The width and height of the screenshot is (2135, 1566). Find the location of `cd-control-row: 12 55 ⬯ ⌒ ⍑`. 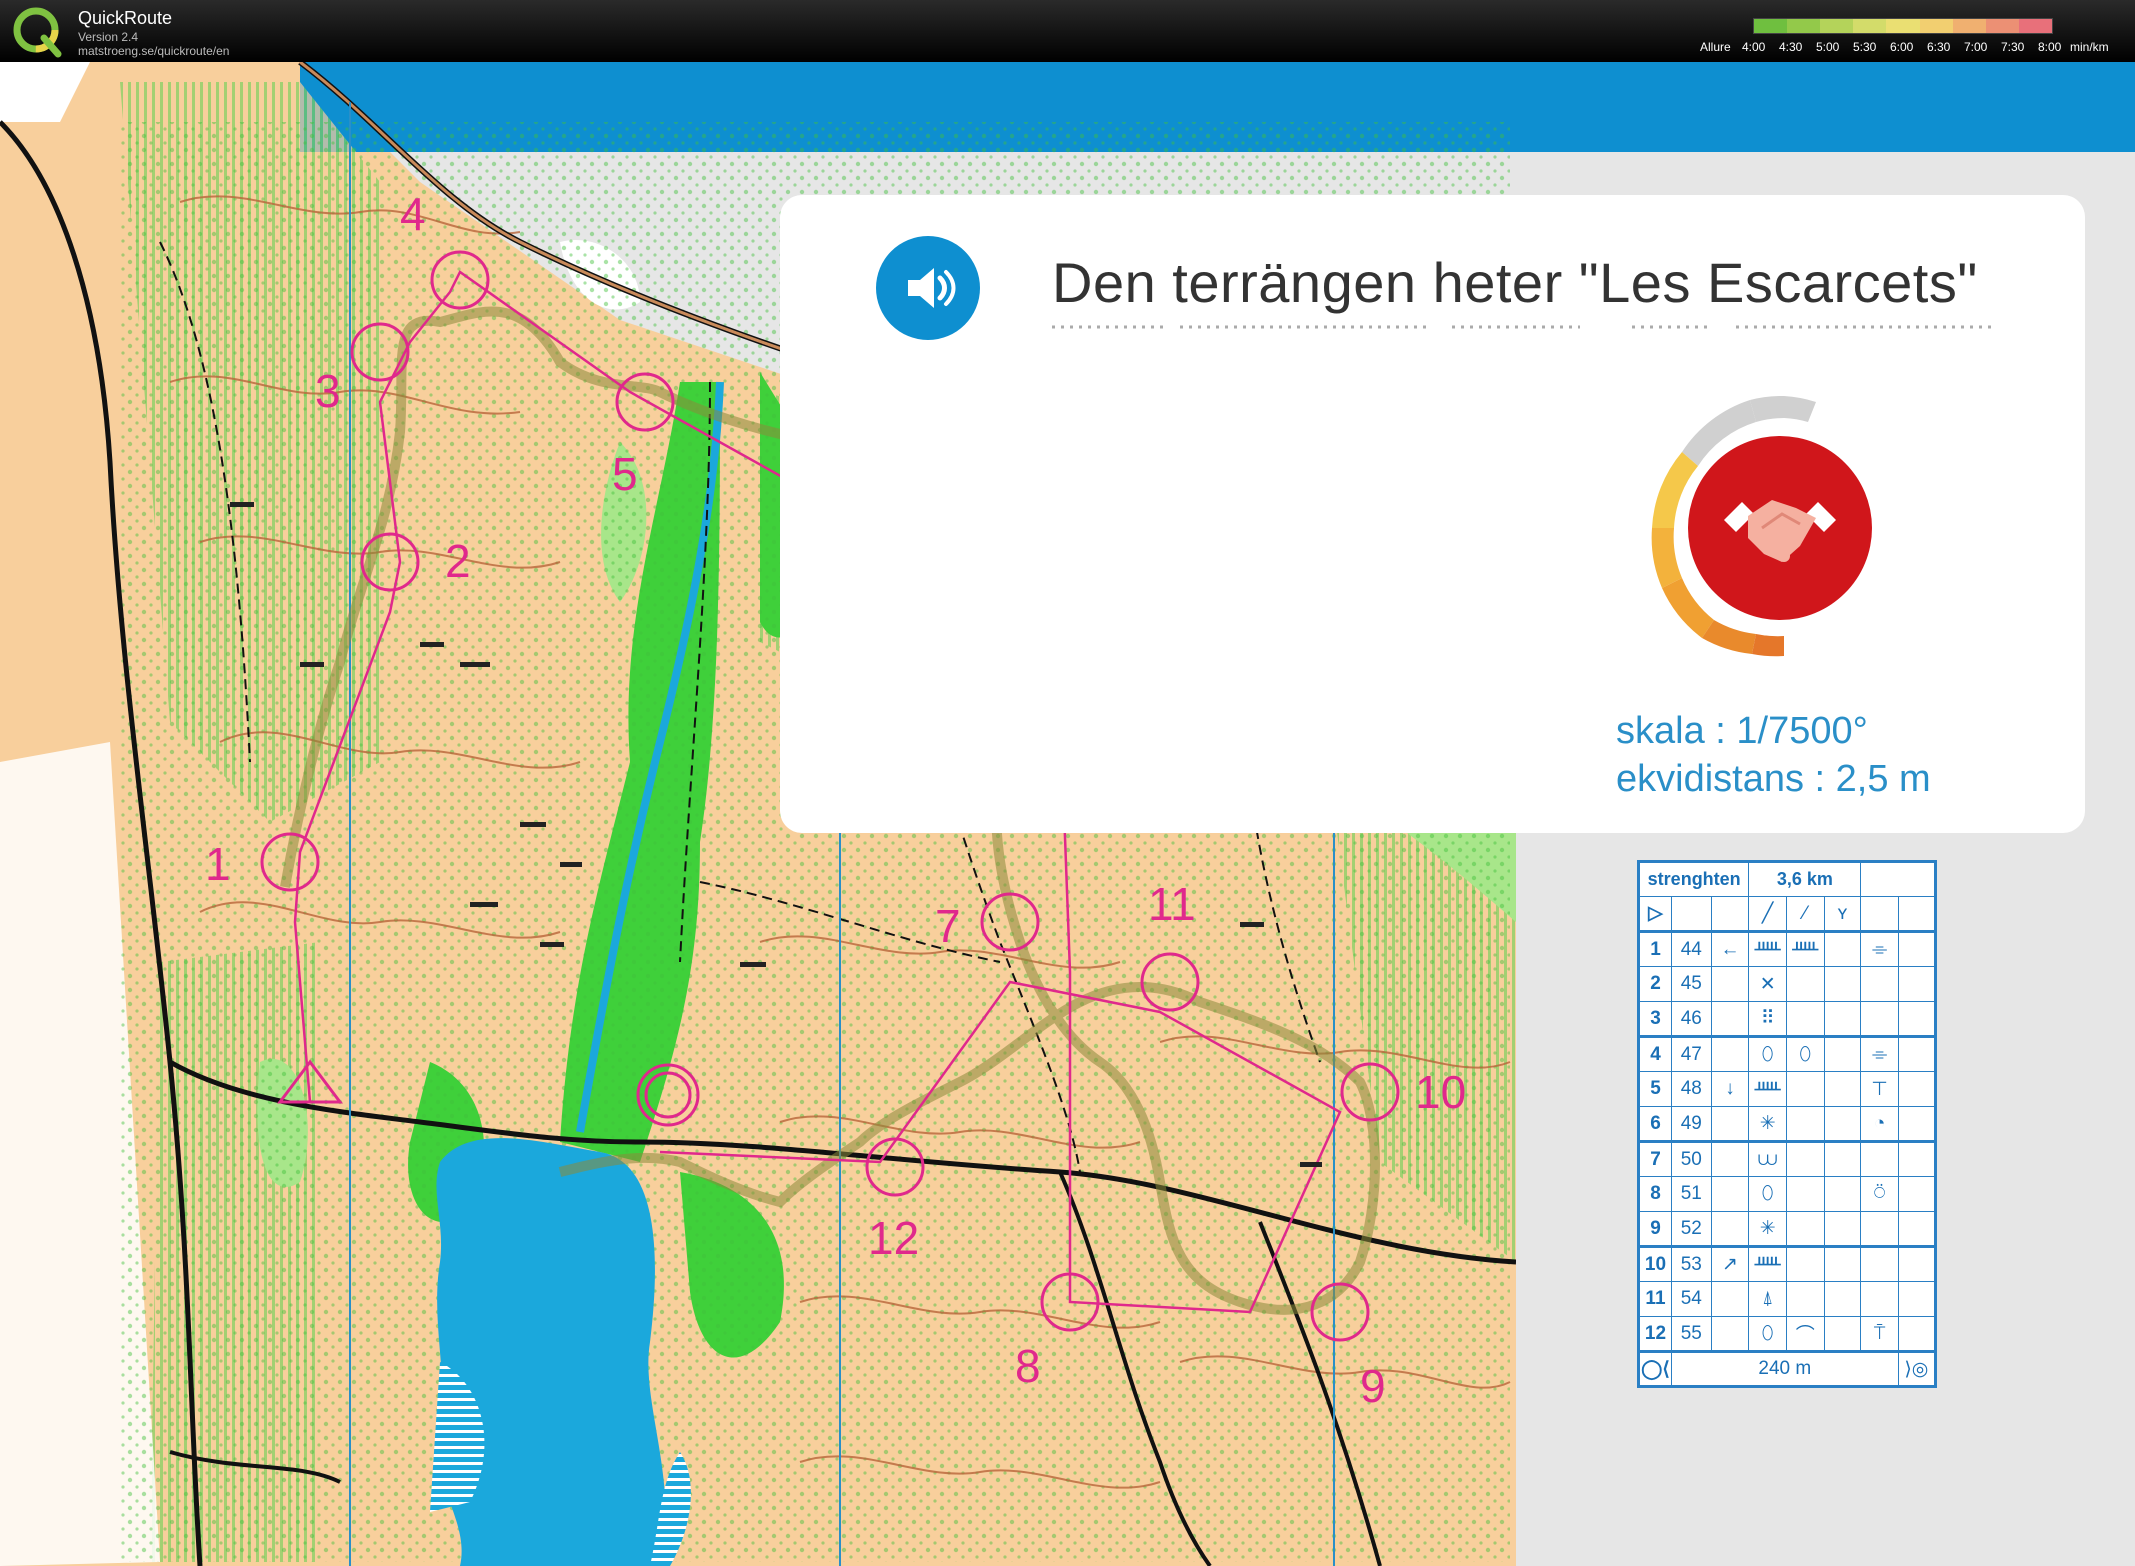

cd-control-row: 12 55 ⬯ ⌒ ⍑ is located at coordinates (1787, 1334).